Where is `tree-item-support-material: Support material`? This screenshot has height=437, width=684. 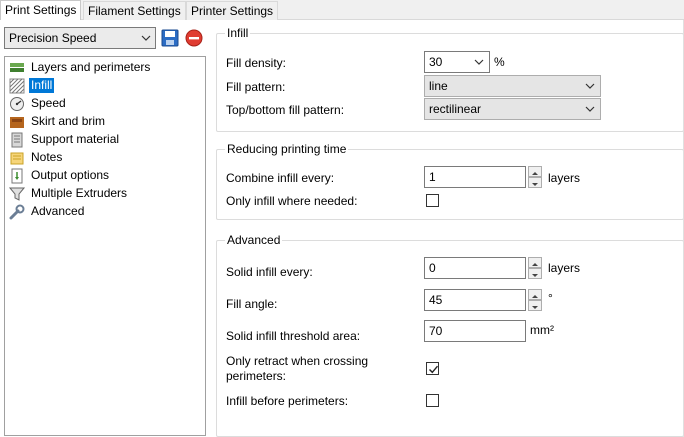
tree-item-support-material: Support material is located at coordinates (65, 139).